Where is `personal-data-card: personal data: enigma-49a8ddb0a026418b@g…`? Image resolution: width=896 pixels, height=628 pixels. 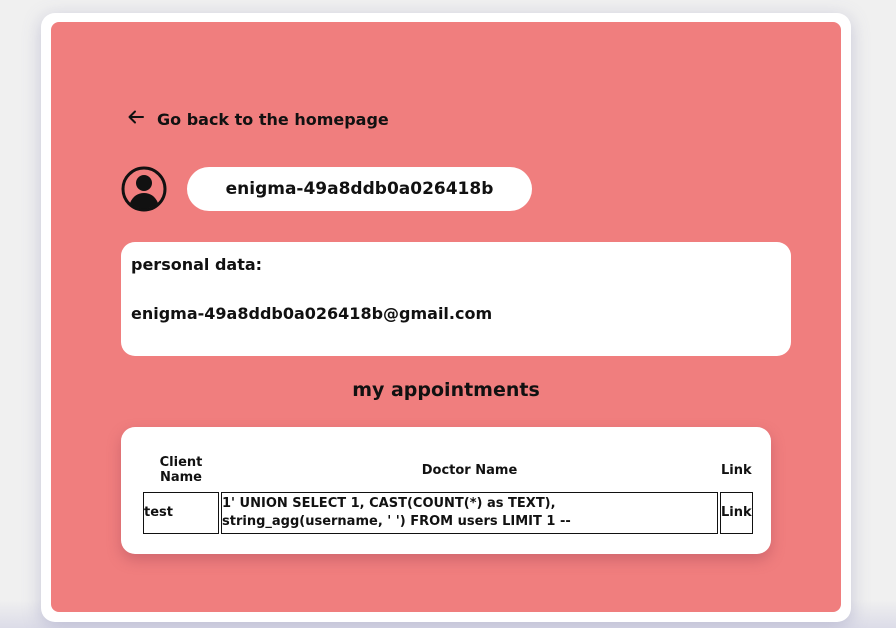
personal-data-card: personal data: enigma-49a8ddb0a026418b@g… is located at coordinates (456, 299).